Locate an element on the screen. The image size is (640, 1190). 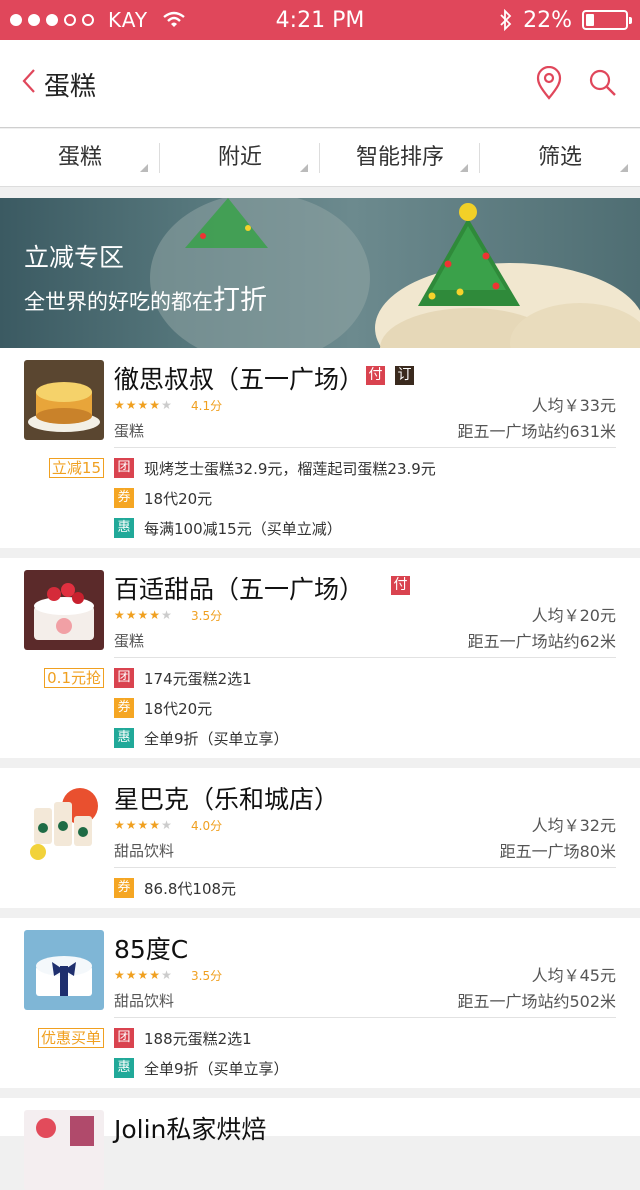
shop-name: 85度C is located at coordinates (151, 949).